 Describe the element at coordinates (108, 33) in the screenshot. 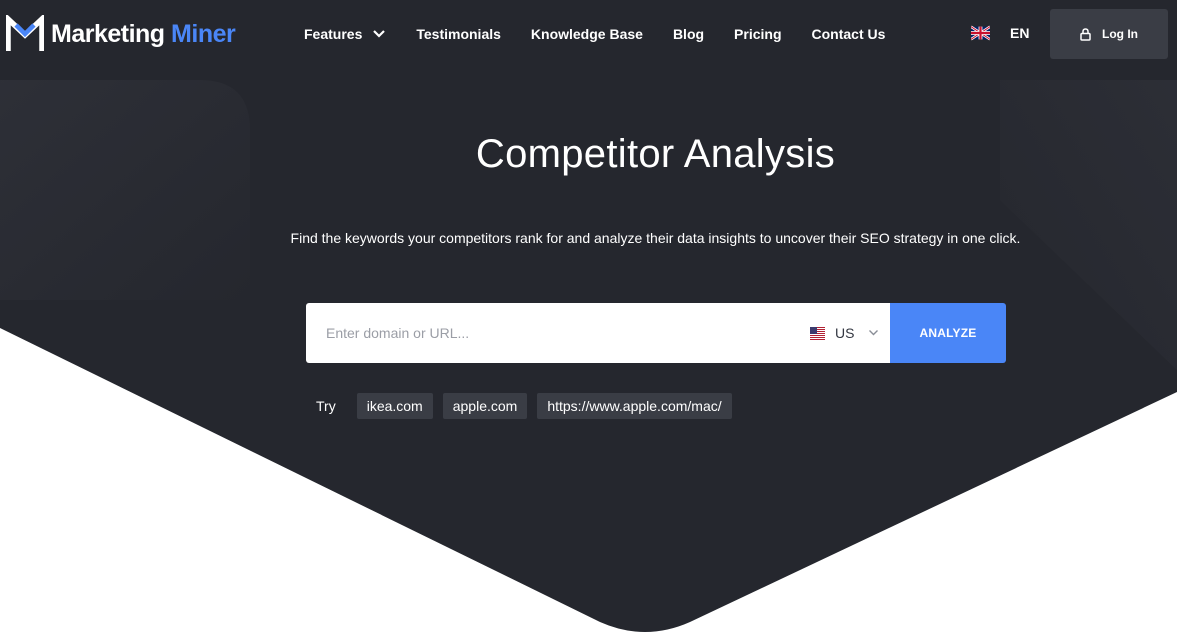

I see `logo-text-marketing: Marketing` at that location.